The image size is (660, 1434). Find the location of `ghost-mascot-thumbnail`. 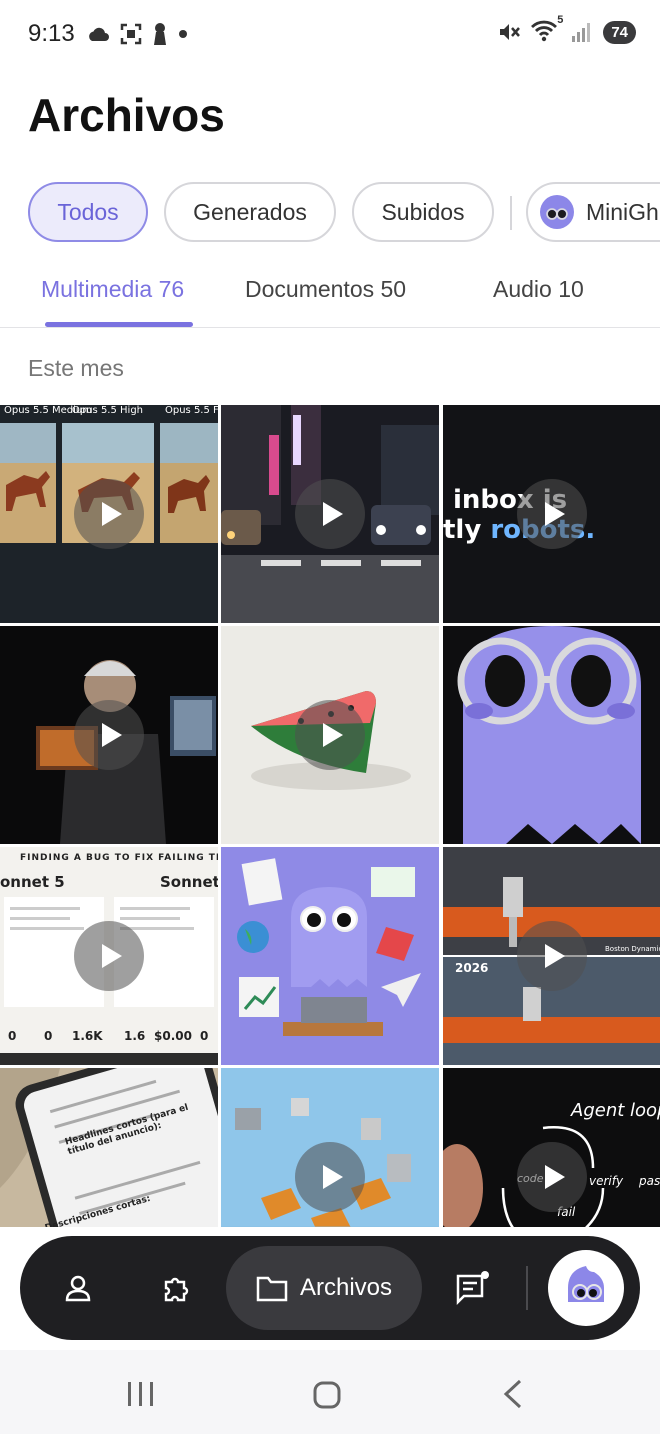

ghost-mascot-thumbnail is located at coordinates (551, 735).